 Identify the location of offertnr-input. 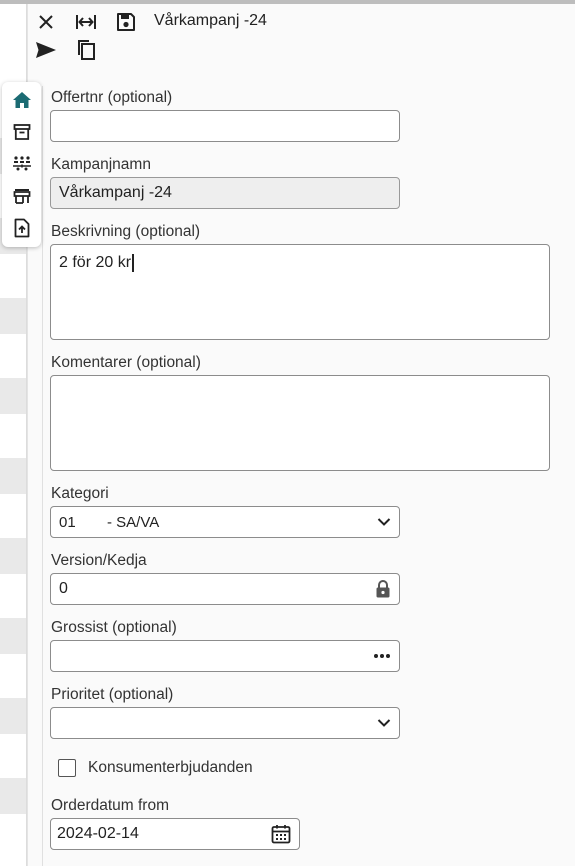
(225, 126).